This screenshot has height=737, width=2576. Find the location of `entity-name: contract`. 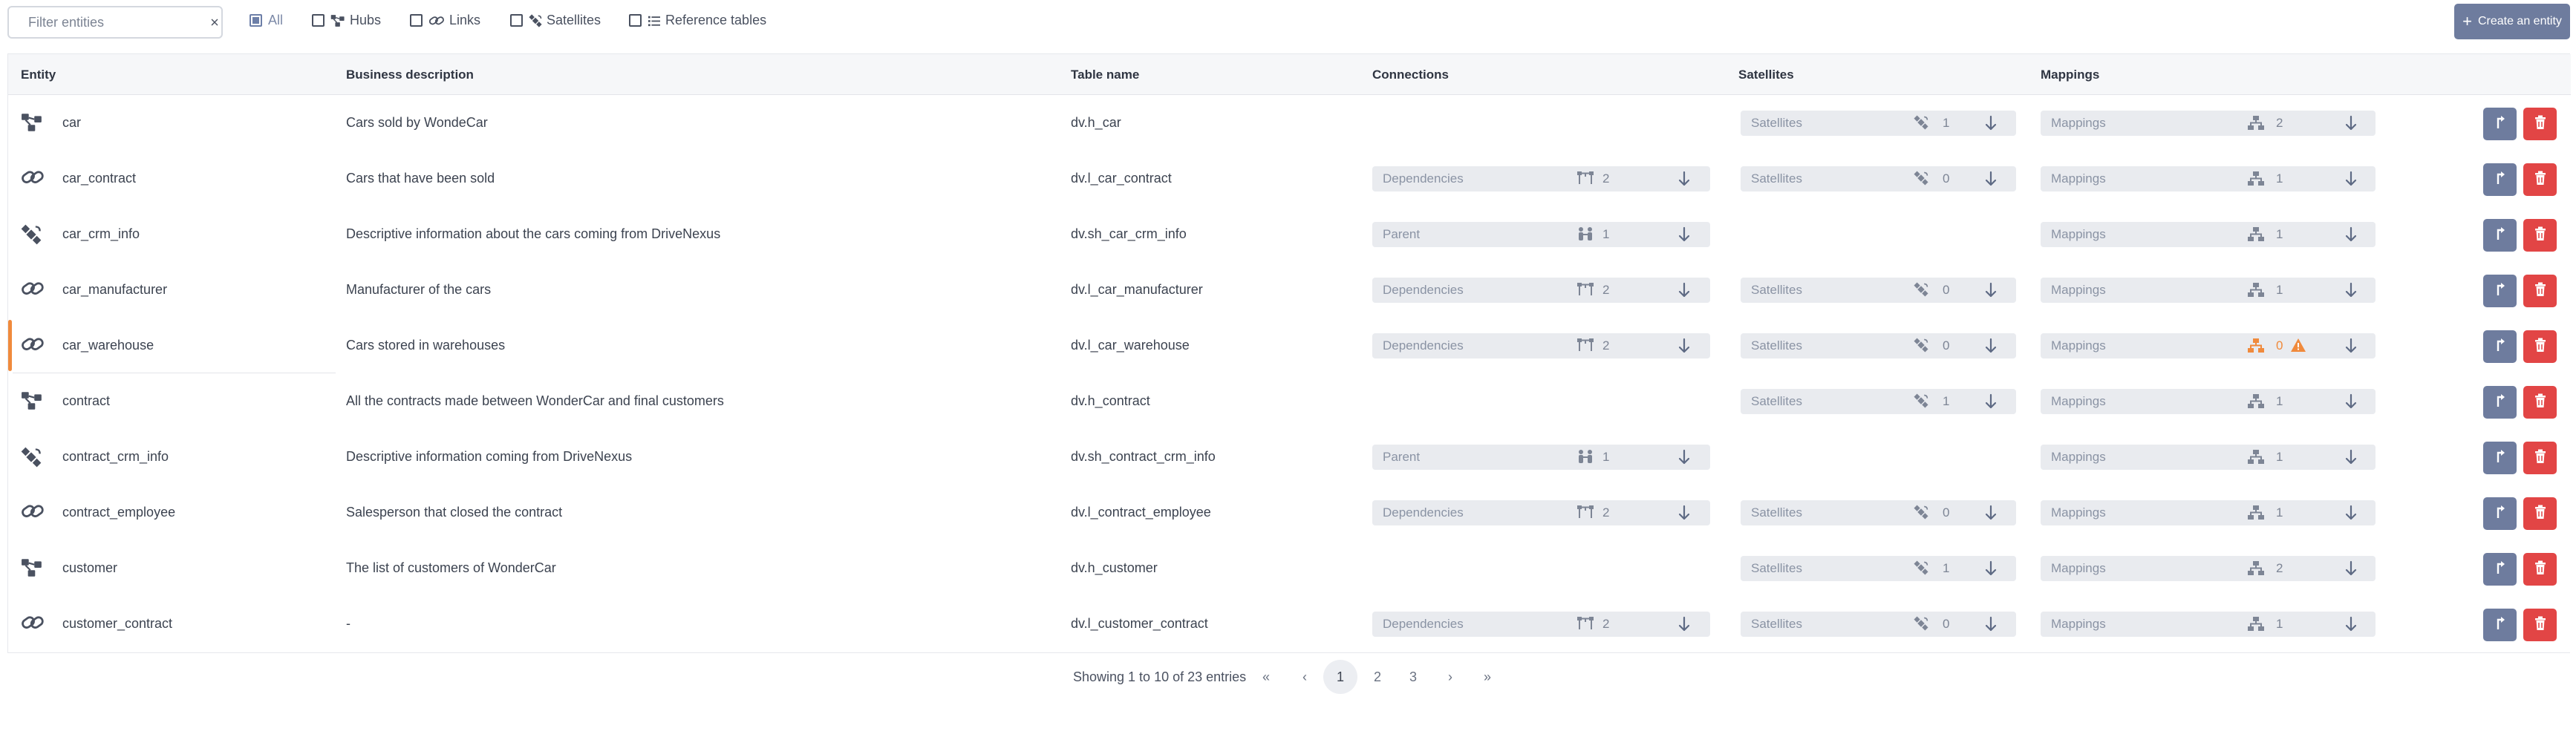

entity-name: contract is located at coordinates (86, 401).